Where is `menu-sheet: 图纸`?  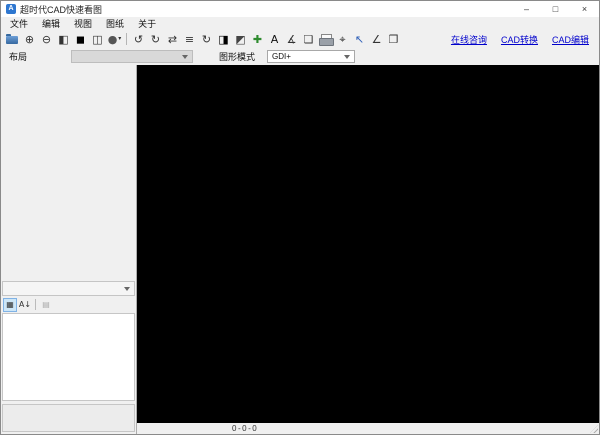 menu-sheet: 图纸 is located at coordinates (115, 23).